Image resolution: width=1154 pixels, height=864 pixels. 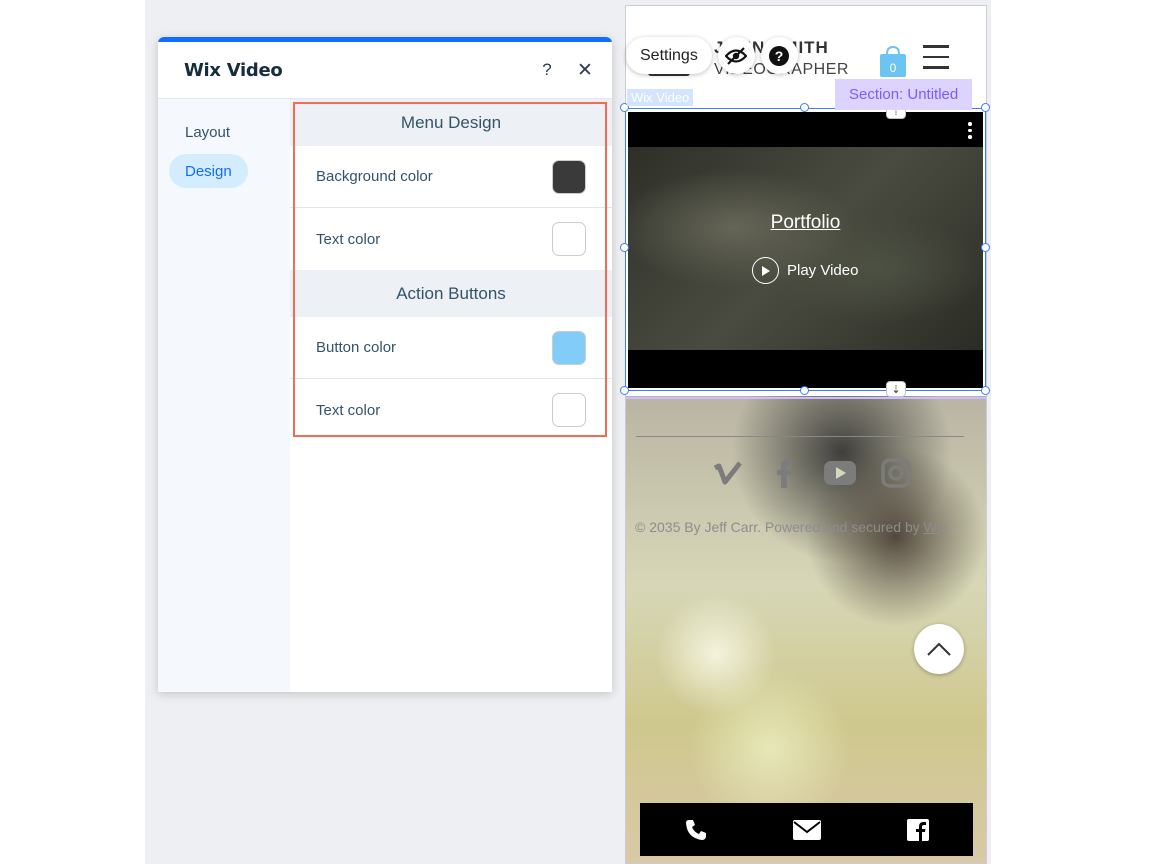 What do you see at coordinates (985, 390) in the screenshot?
I see `resize-handle-bottom-right` at bounding box center [985, 390].